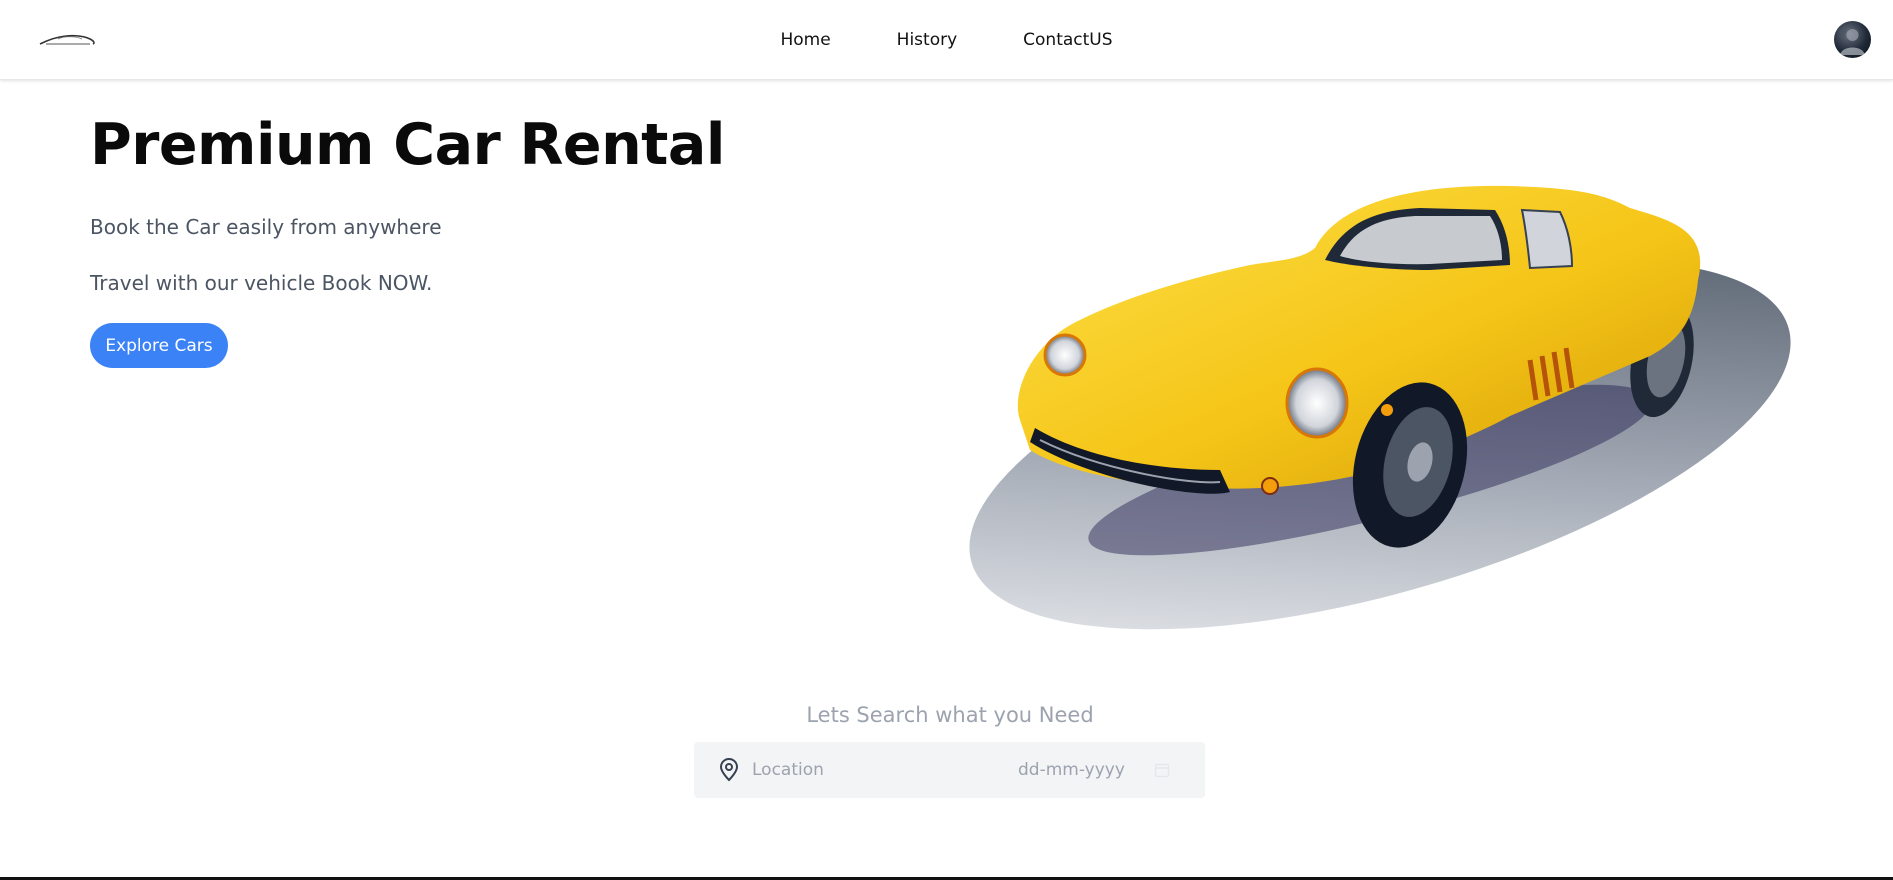 The image size is (1893, 880). Describe the element at coordinates (1067, 40) in the screenshot. I see `nav-link-contact: ContactUS` at that location.